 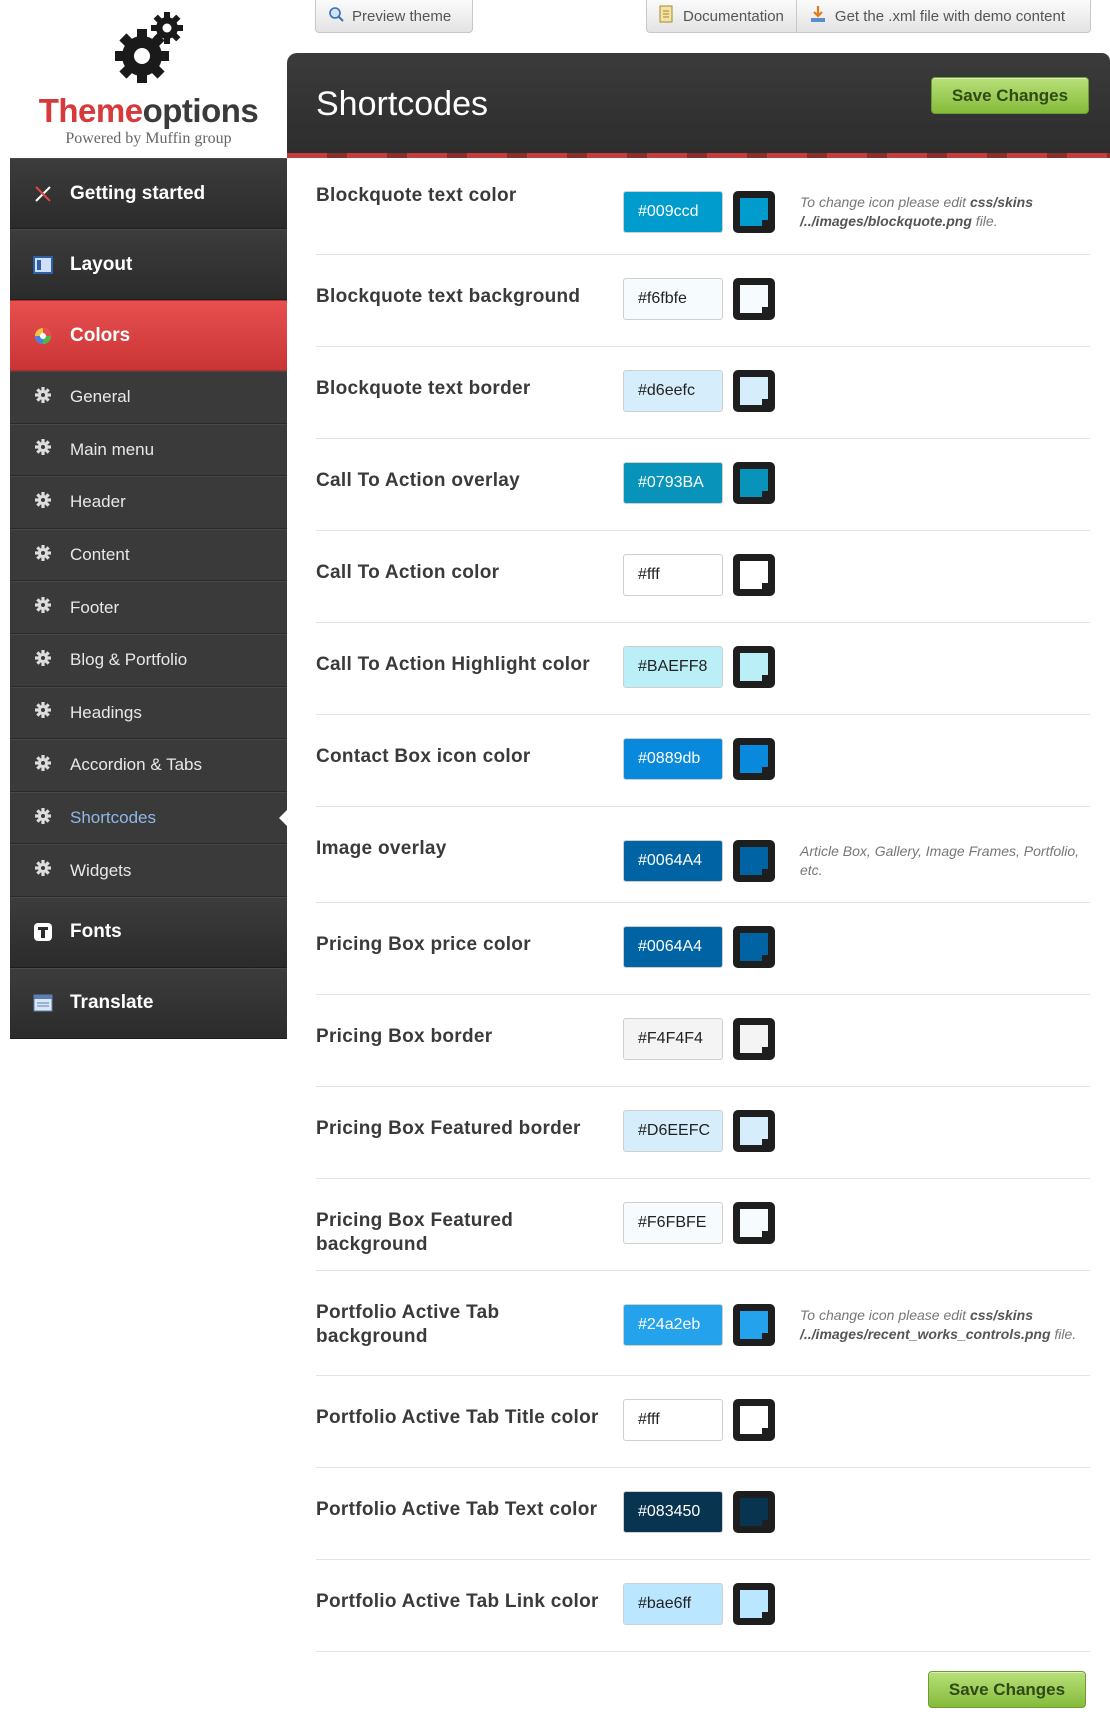 I want to click on option-label: Pricing Box Featured border, so click(x=448, y=1128).